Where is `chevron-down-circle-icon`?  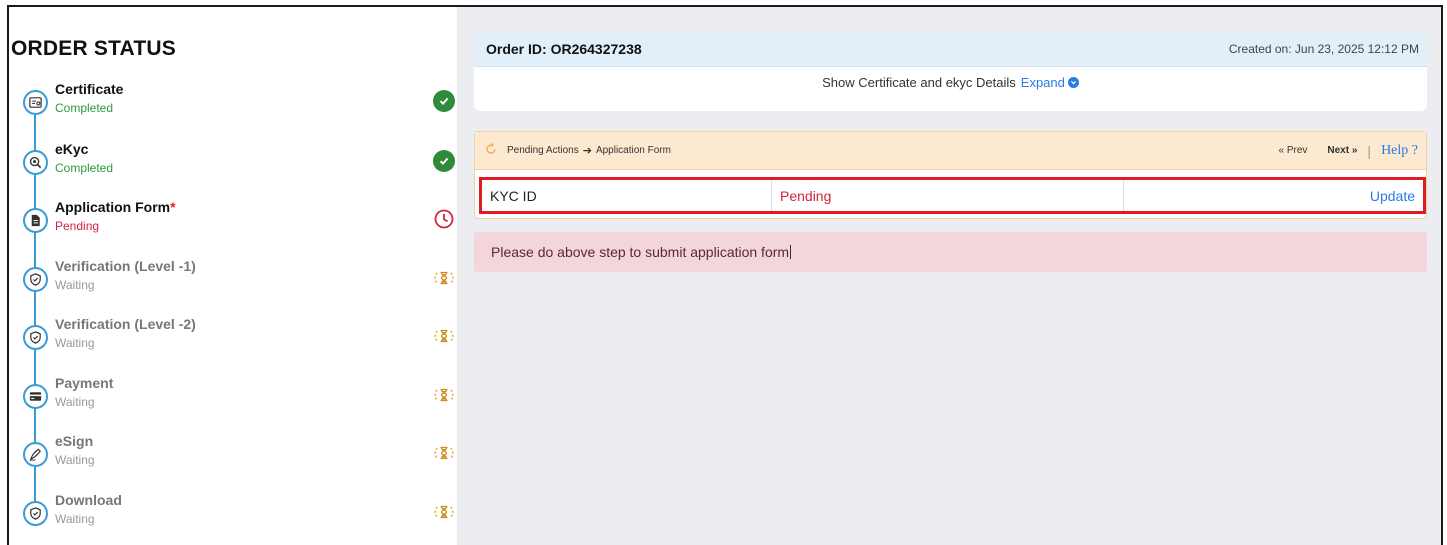
chevron-down-circle-icon is located at coordinates (1073, 82).